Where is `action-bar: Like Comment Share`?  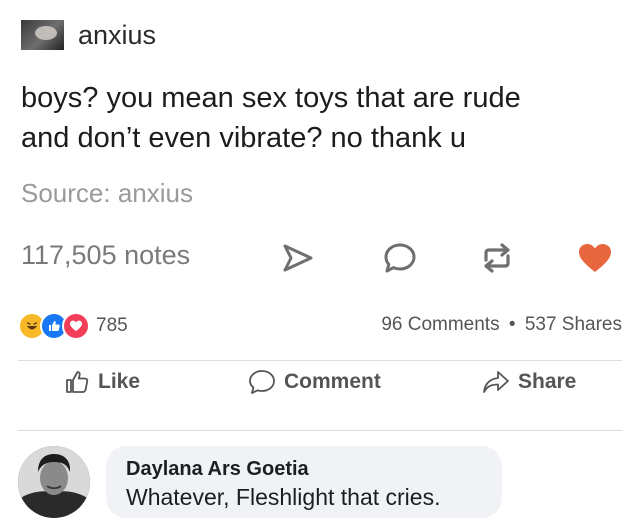
action-bar: Like Comment Share is located at coordinates (320, 382).